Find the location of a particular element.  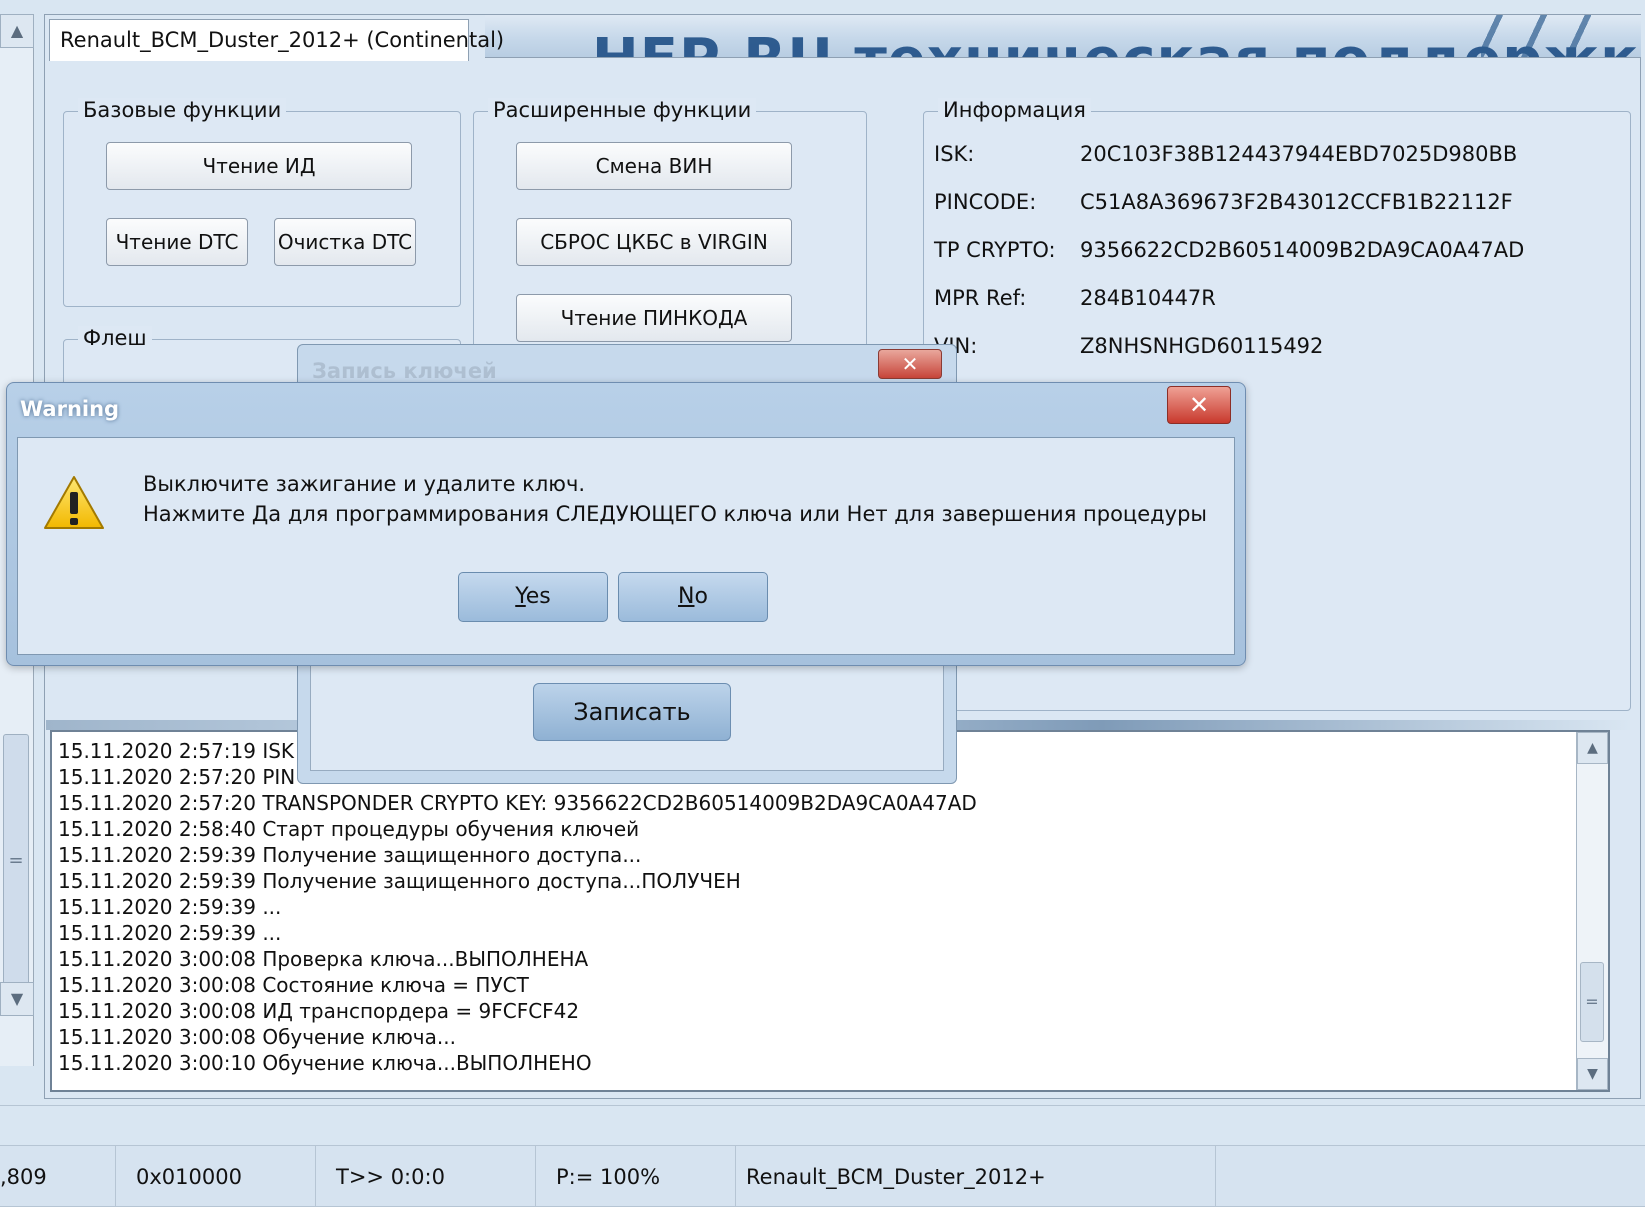

bottom-edge is located at coordinates (822, 1216).